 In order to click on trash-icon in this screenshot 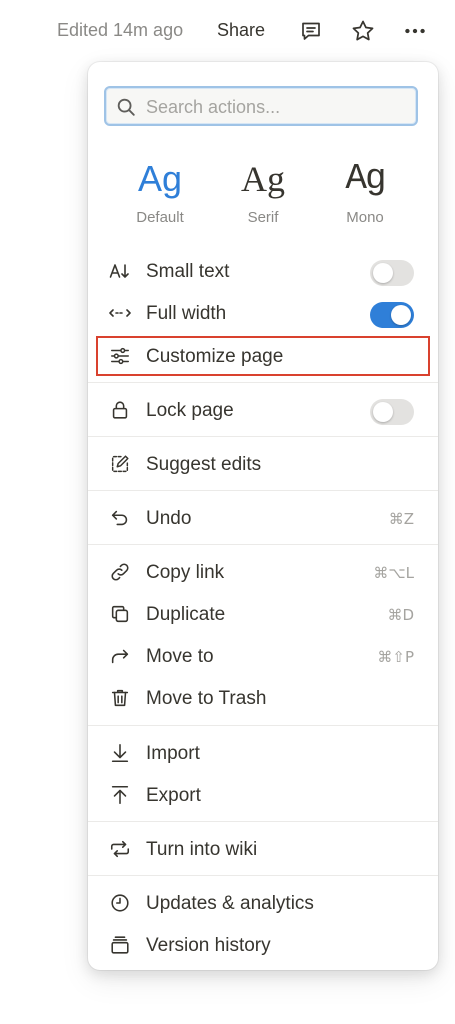, I will do `click(120, 698)`.